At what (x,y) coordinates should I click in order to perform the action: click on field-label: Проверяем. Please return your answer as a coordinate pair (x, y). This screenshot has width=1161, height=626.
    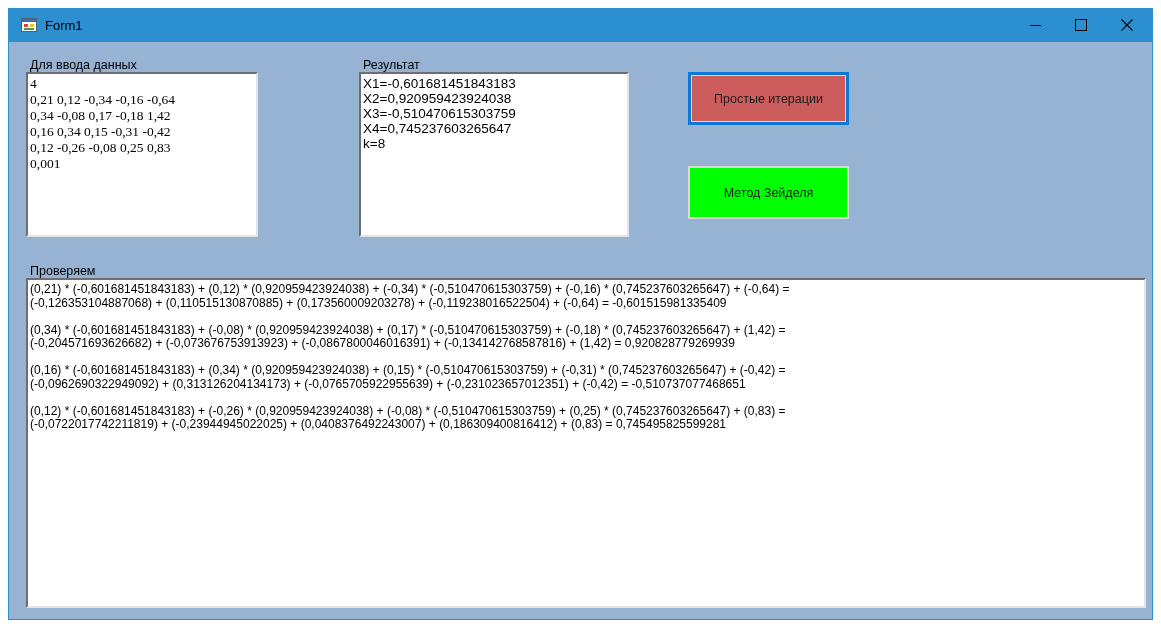
    Looking at the image, I should click on (63, 271).